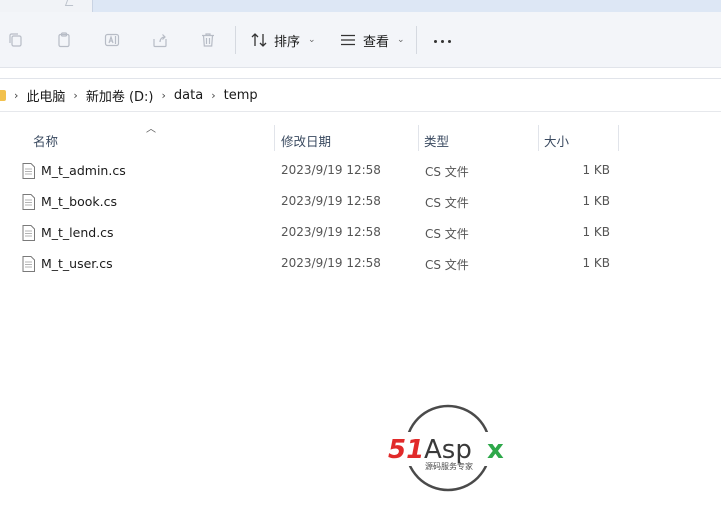 The height and width of the screenshot is (517, 721). Describe the element at coordinates (259, 40) in the screenshot. I see `sort-icon` at that location.